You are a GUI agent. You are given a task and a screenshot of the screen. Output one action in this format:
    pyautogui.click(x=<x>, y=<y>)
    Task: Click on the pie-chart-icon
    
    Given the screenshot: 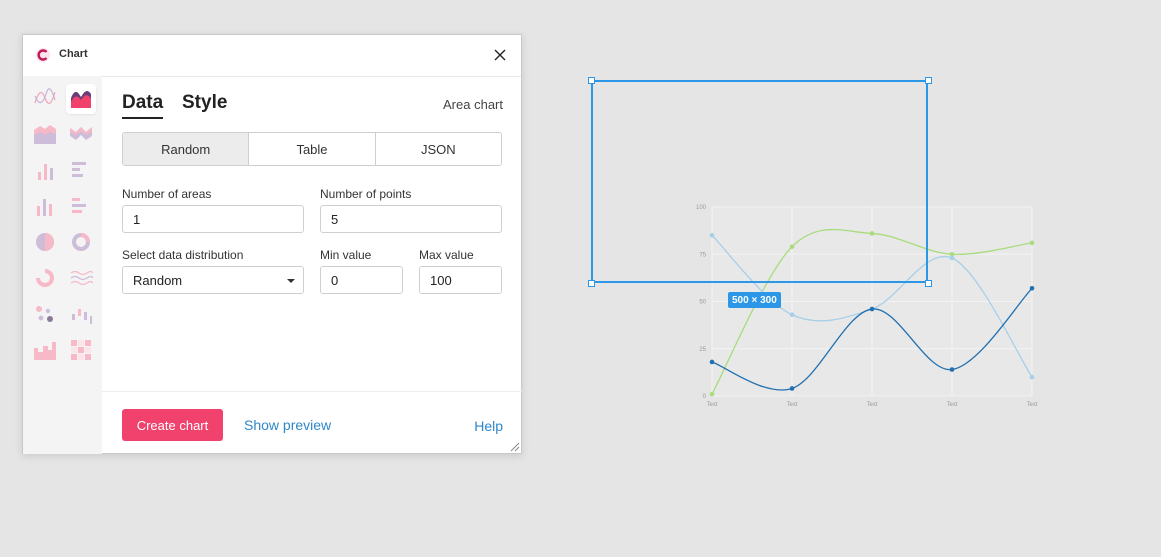 What is the action you would take?
    pyautogui.click(x=45, y=242)
    